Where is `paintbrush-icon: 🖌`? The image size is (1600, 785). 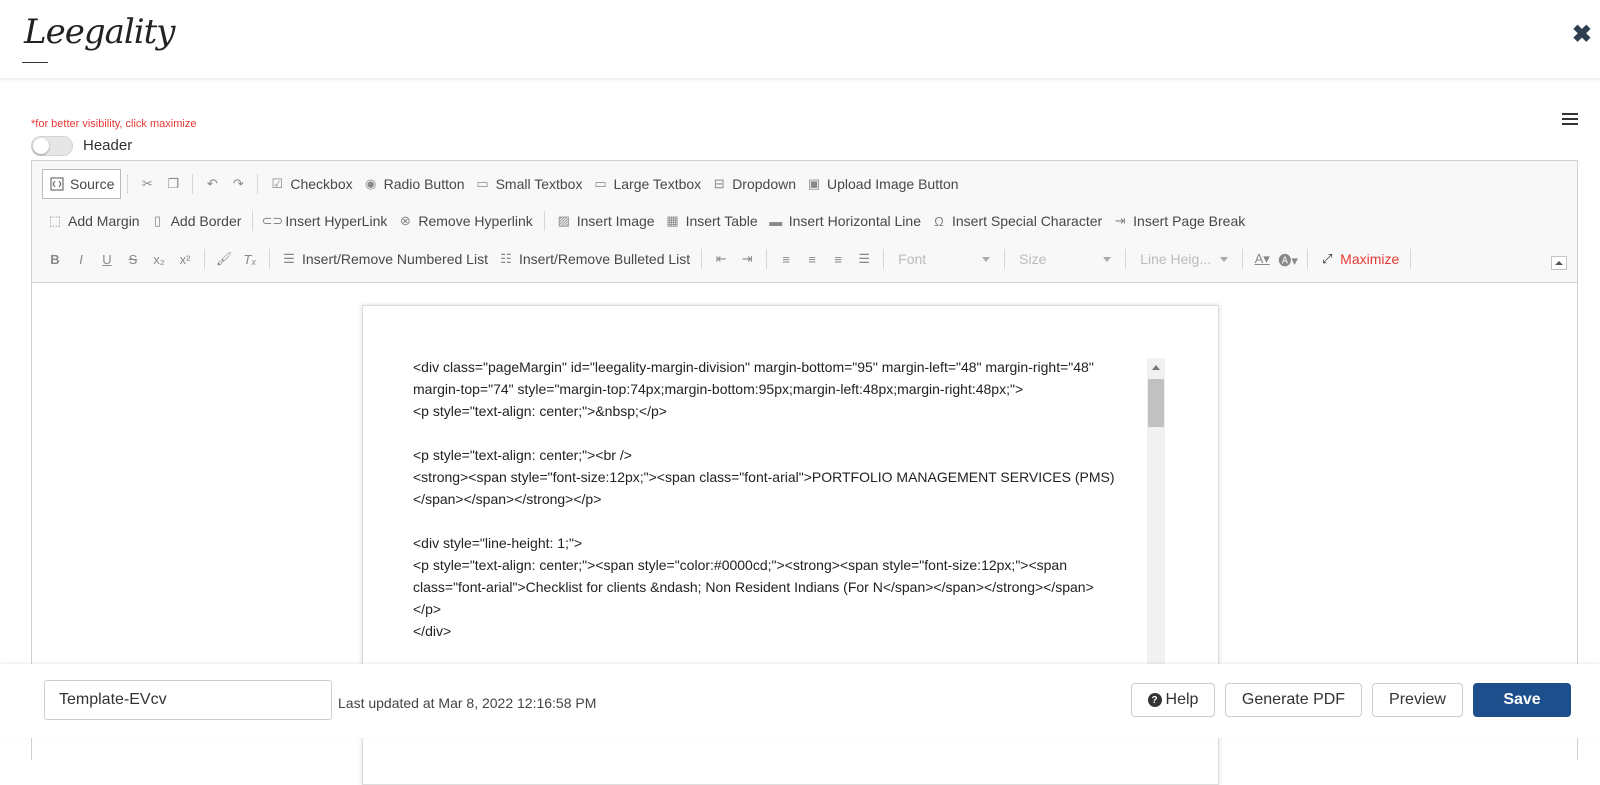 paintbrush-icon: 🖌 is located at coordinates (224, 258).